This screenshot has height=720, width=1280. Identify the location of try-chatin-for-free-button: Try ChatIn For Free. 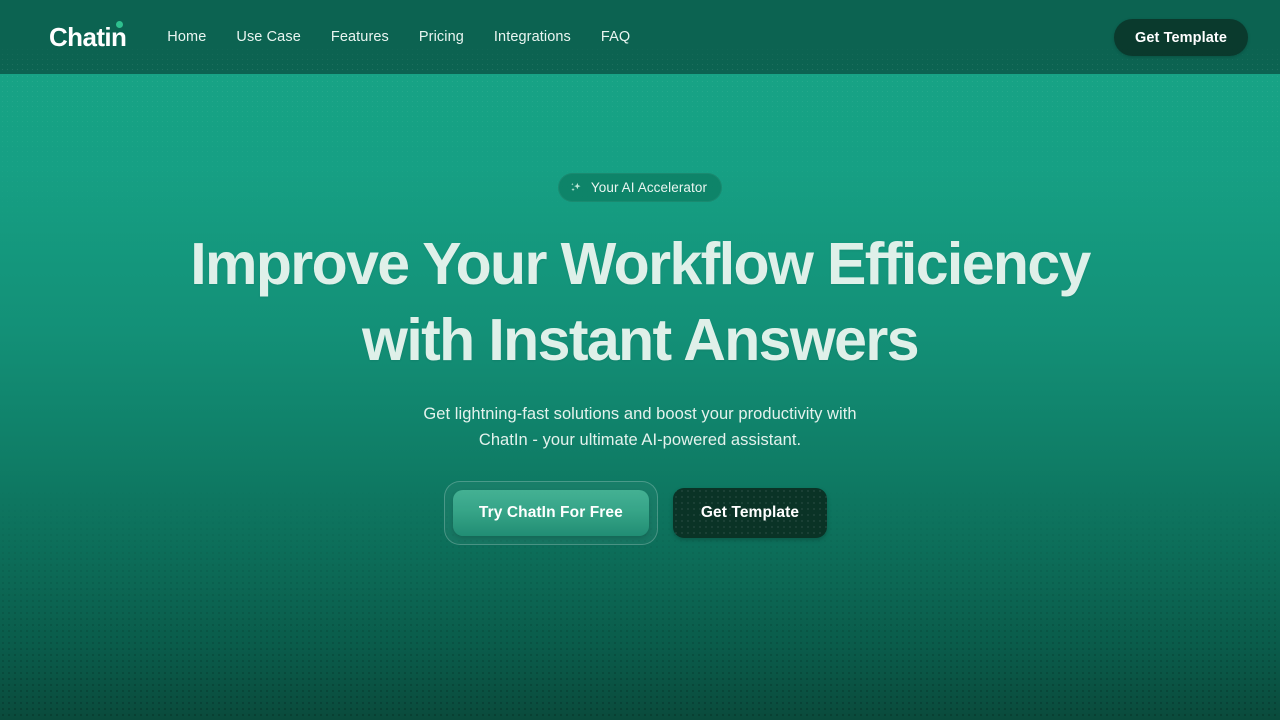
(550, 513).